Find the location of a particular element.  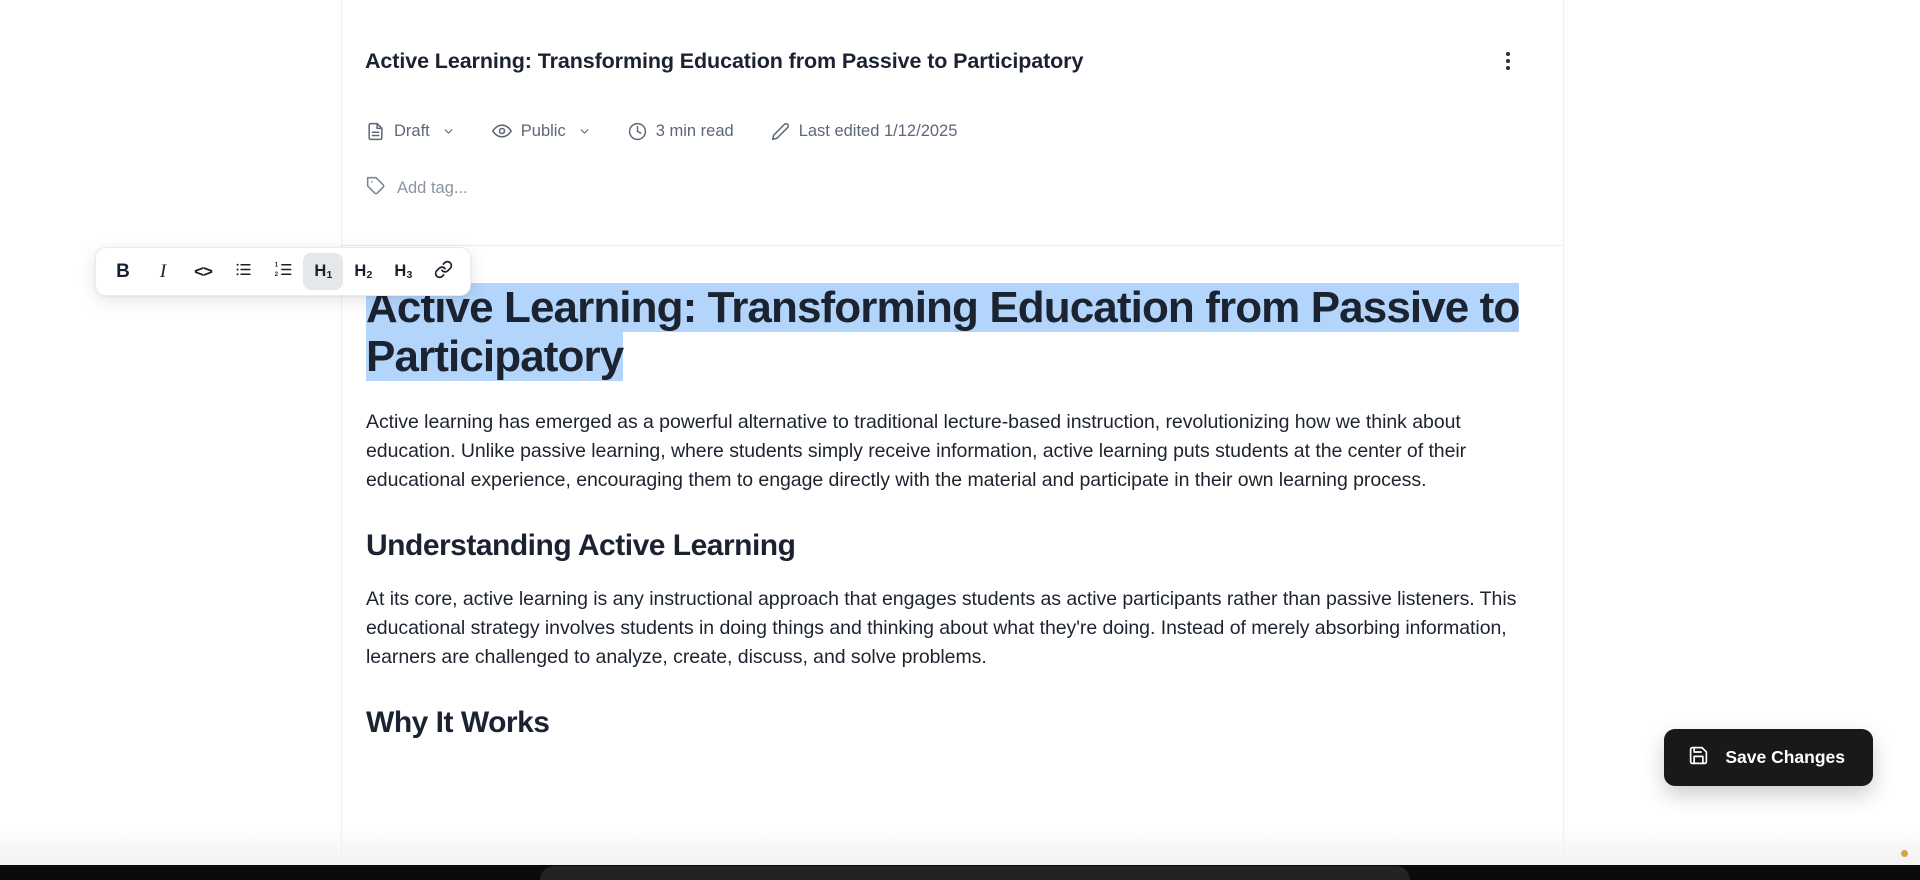

italic-label: I is located at coordinates (163, 271).